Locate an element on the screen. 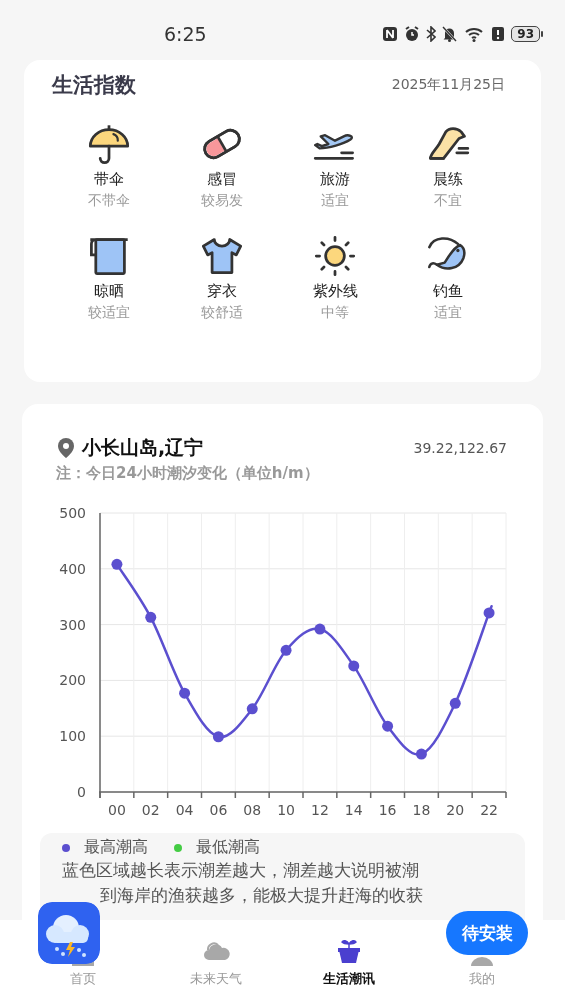 This screenshot has height=1004, width=565. y-tick-label: 300 is located at coordinates (72, 624).